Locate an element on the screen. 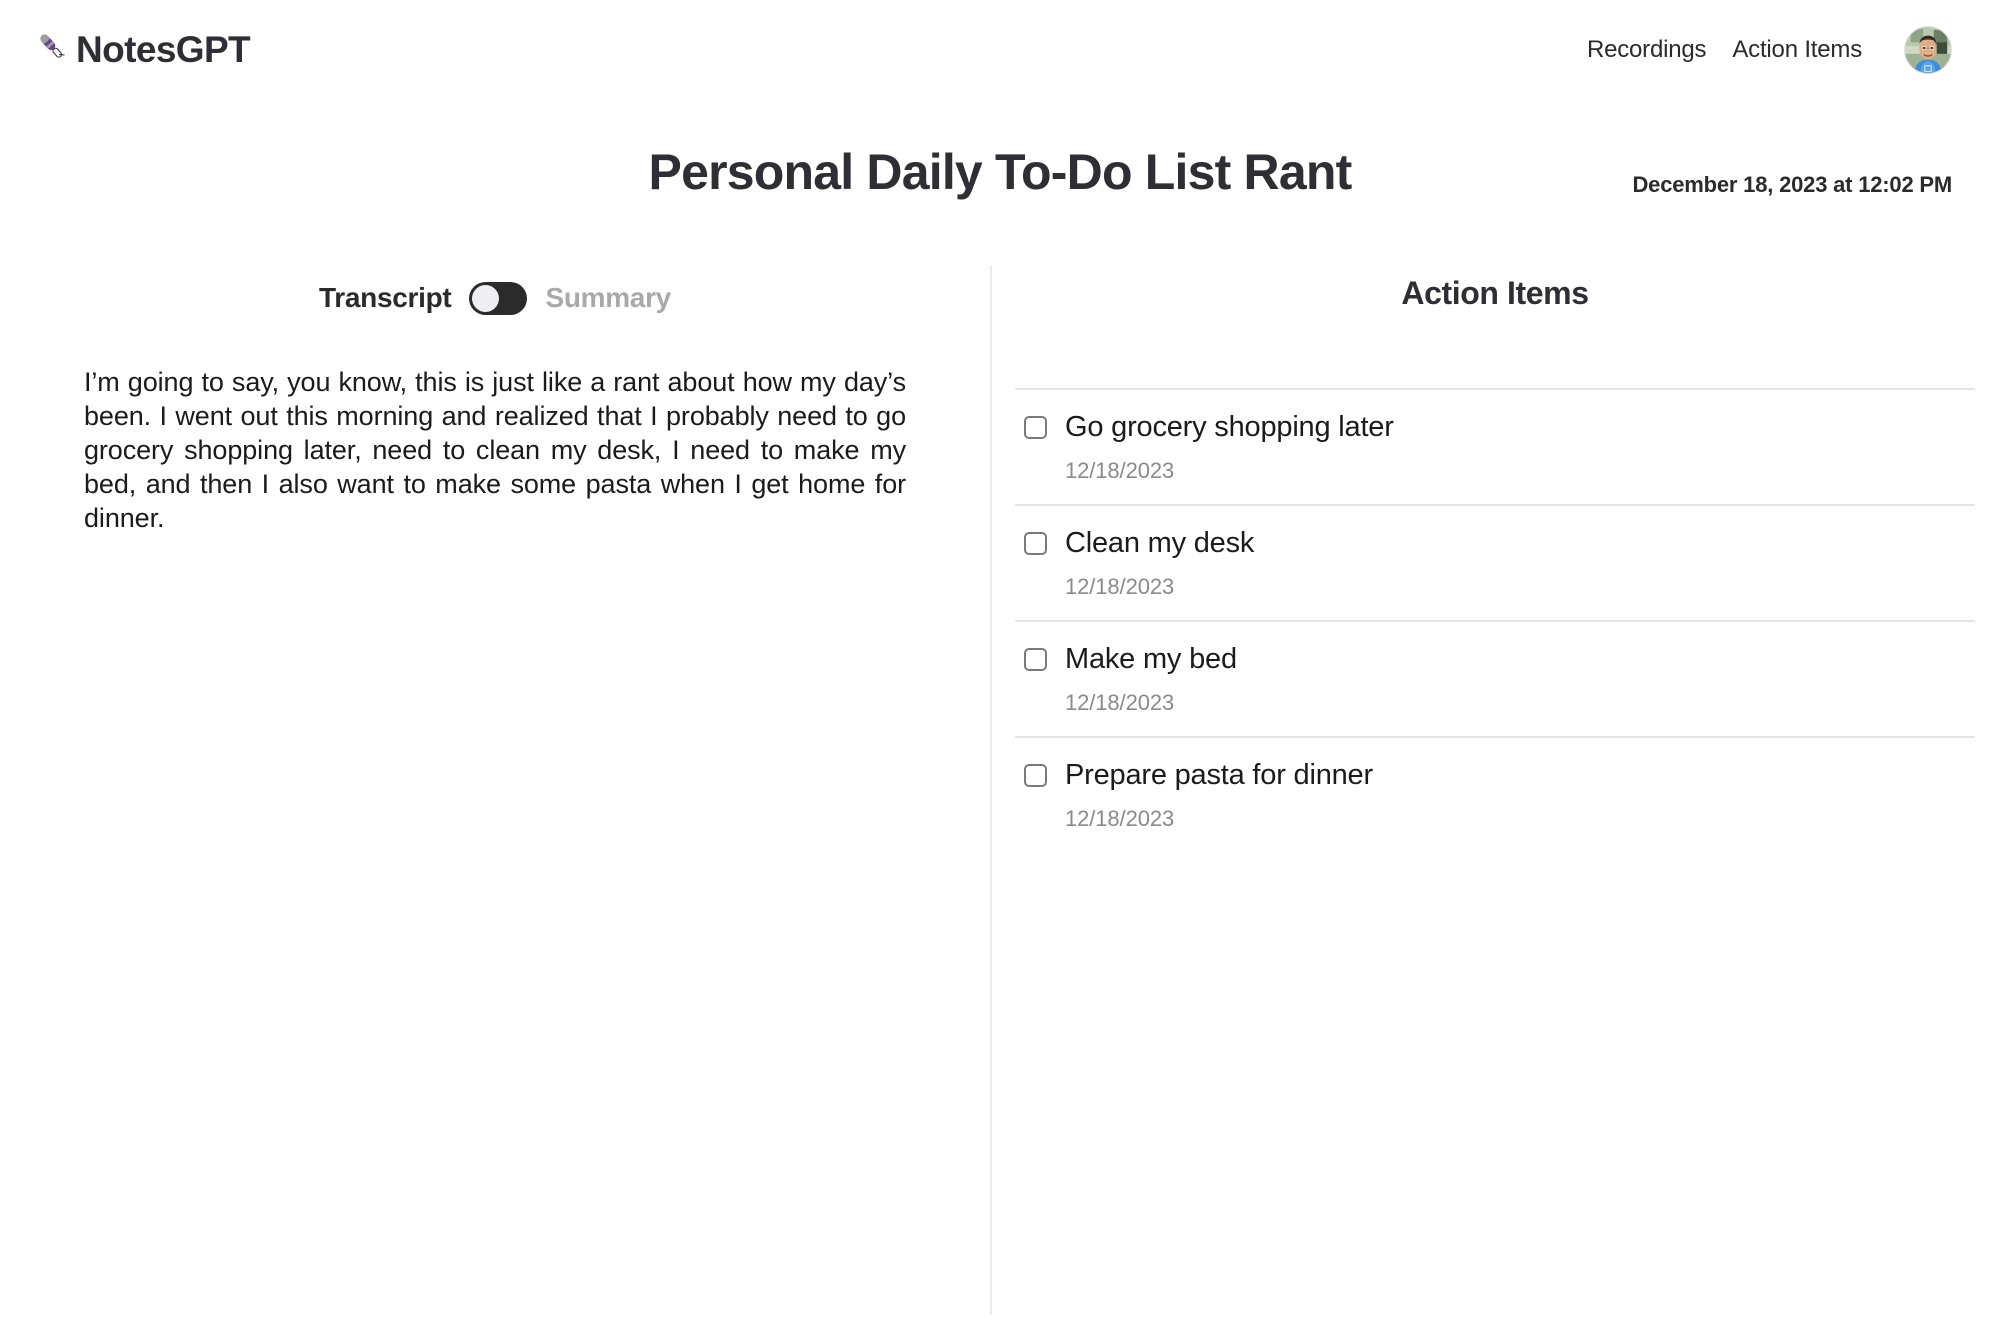 This screenshot has height=1325, width=2000. brand-name: NotesGPT is located at coordinates (163, 49).